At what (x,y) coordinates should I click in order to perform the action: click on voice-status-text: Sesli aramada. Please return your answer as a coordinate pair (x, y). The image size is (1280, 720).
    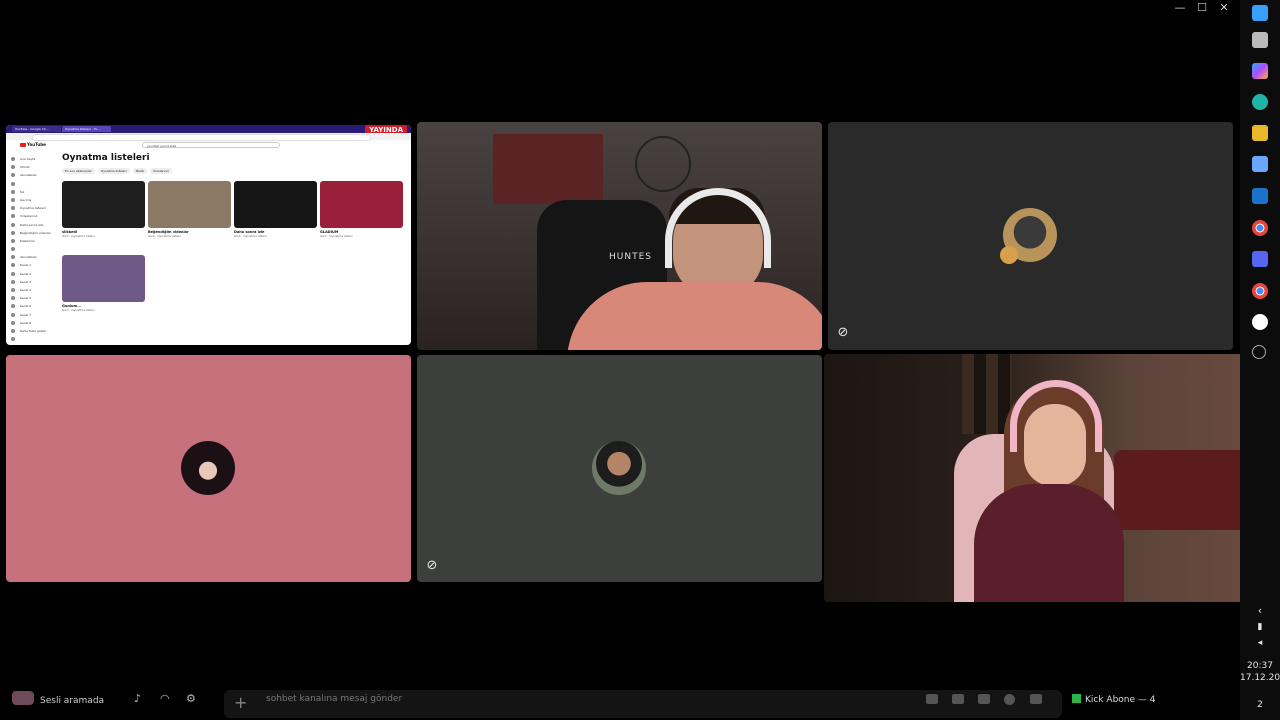
    Looking at the image, I should click on (72, 701).